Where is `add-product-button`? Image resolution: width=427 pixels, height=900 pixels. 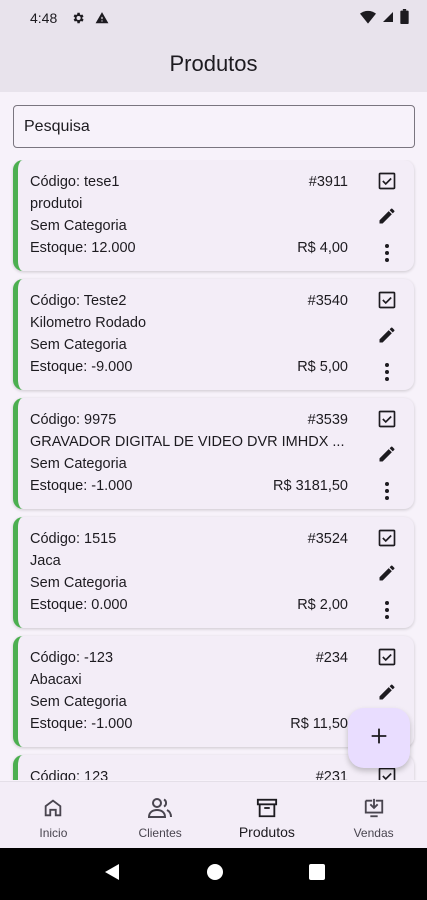
add-product-button is located at coordinates (379, 738).